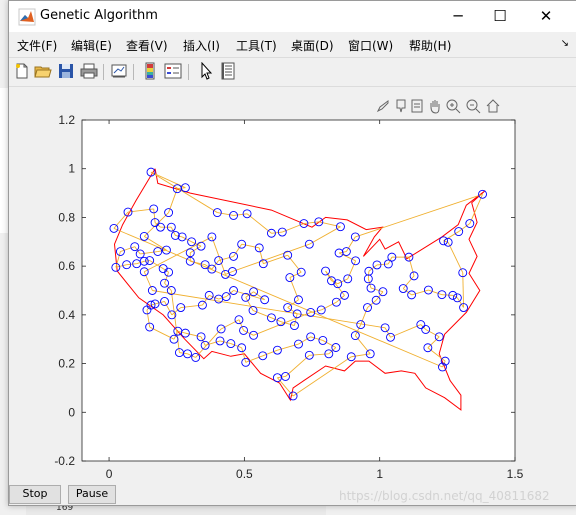  Describe the element at coordinates (66, 120) in the screenshot. I see `y-tick-label: 1.2` at that location.